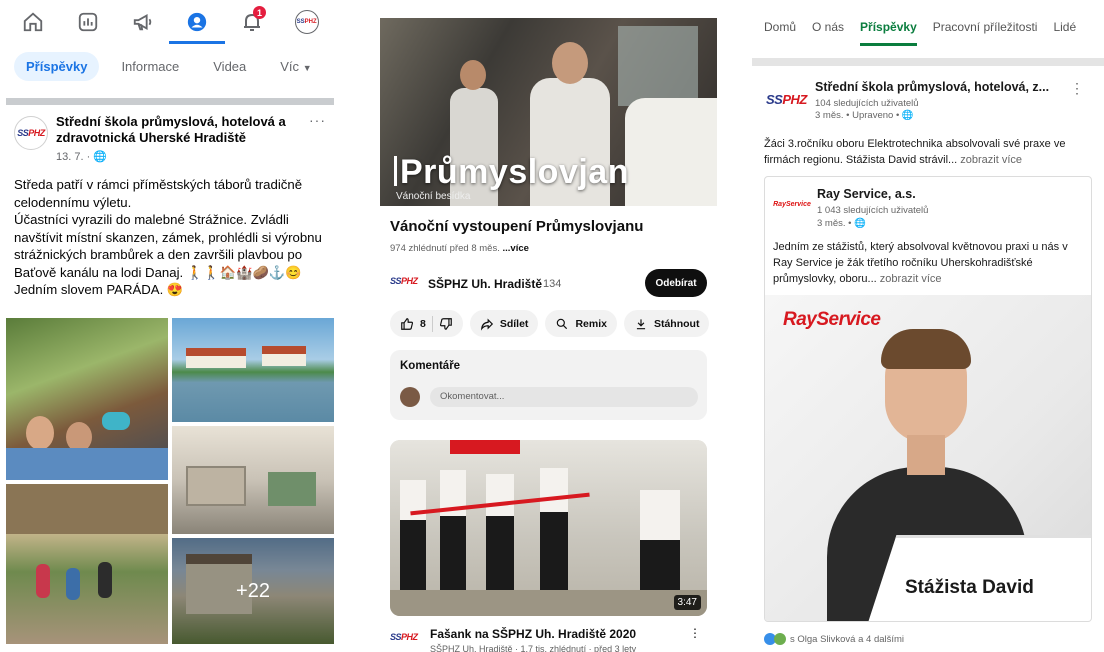 The width and height of the screenshot is (1104, 652). What do you see at coordinates (989, 160) in the screenshot?
I see `see-more-link: zobrazit více` at bounding box center [989, 160].